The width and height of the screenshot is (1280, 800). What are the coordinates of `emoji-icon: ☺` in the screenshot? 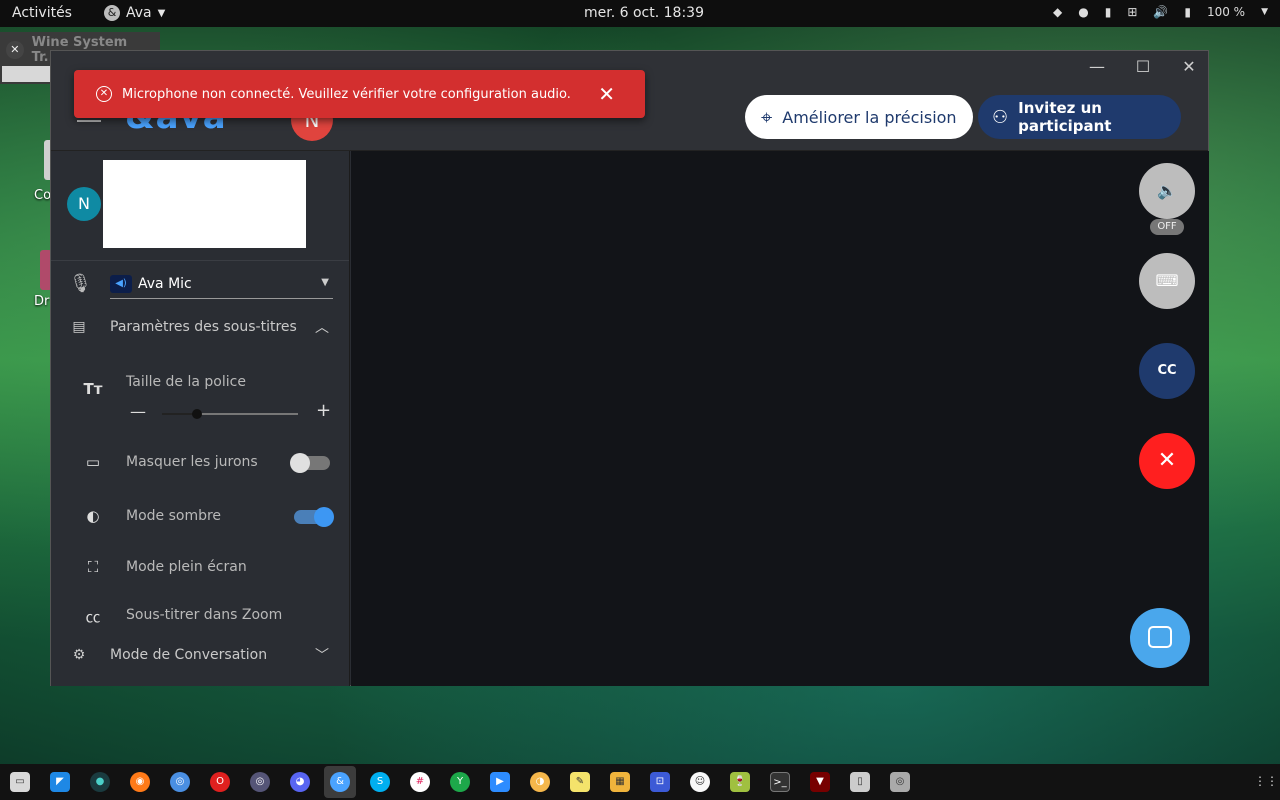 It's located at (700, 782).